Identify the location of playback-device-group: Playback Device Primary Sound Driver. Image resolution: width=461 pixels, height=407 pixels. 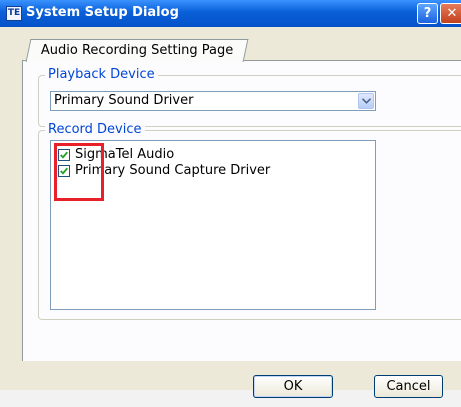
(249, 97).